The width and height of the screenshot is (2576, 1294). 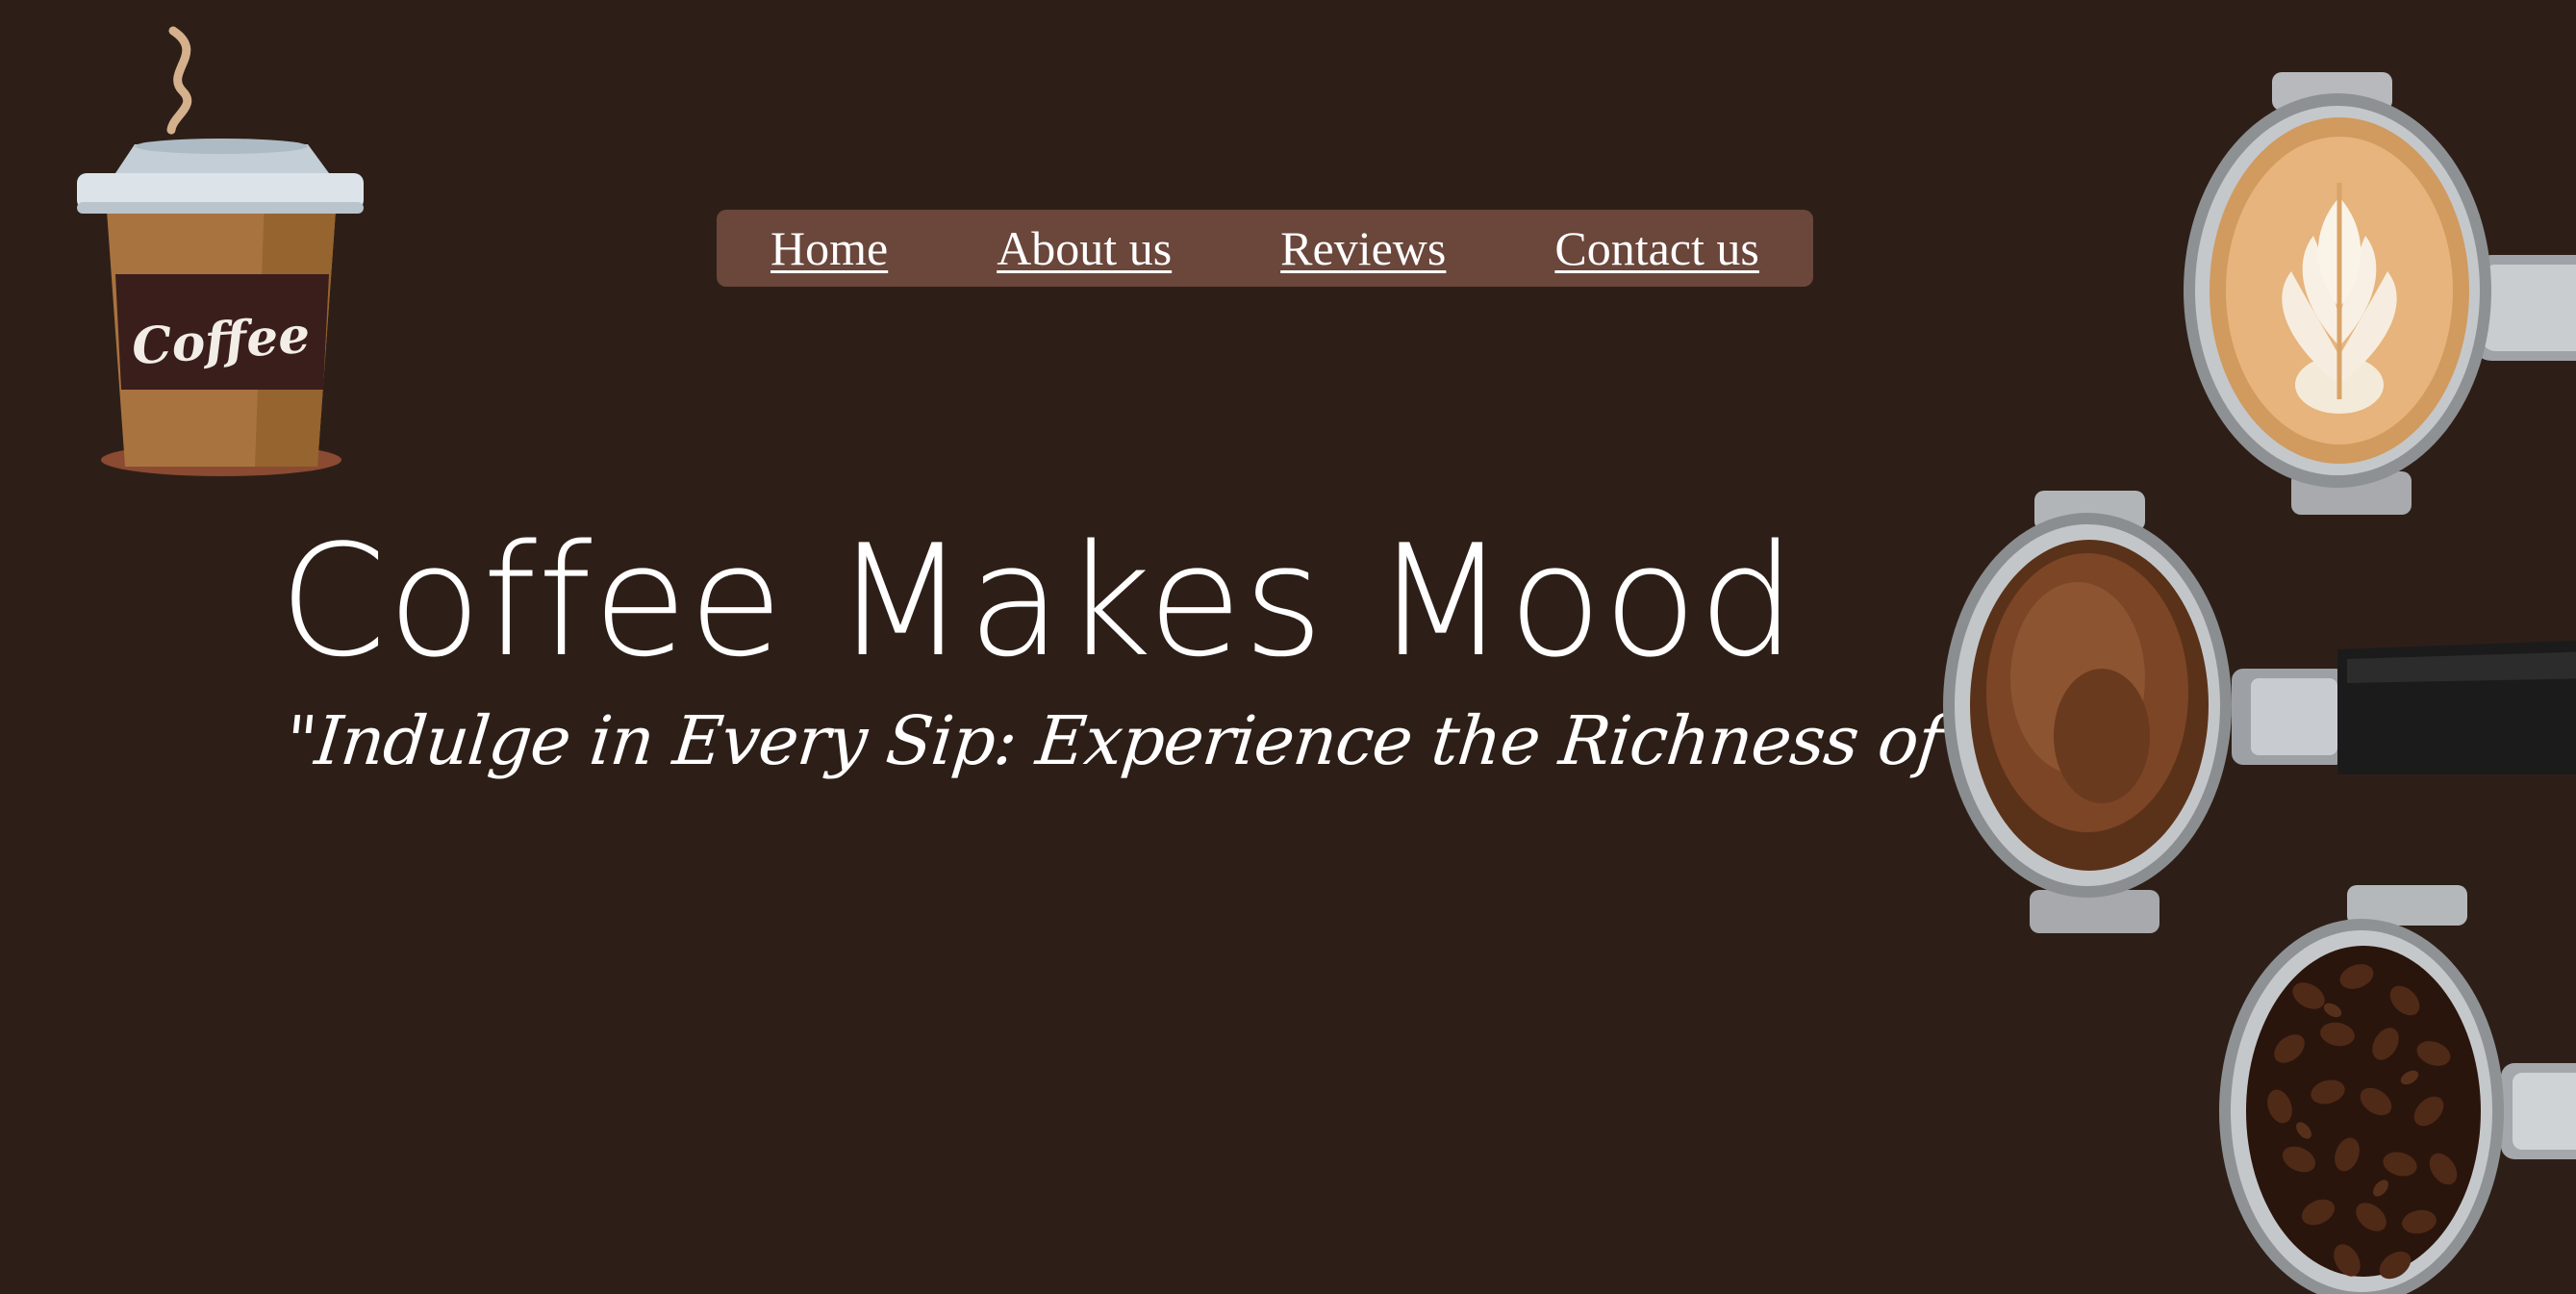 I want to click on nav-link-home: Home, so click(x=829, y=248).